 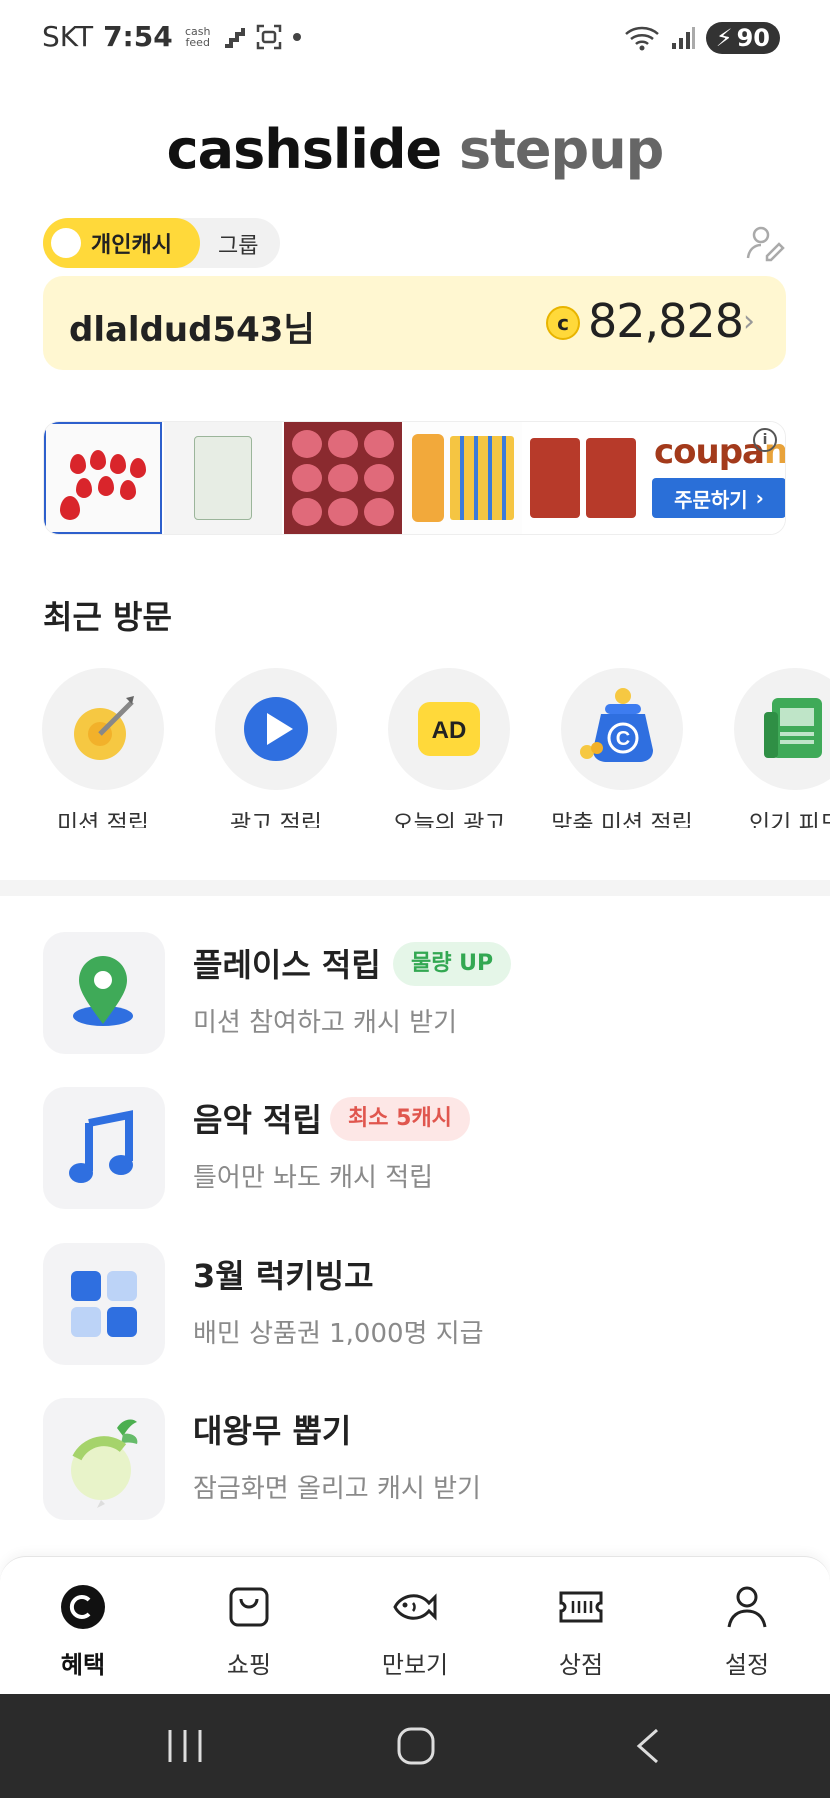 I want to click on nav-label: 설정, so click(x=747, y=1665).